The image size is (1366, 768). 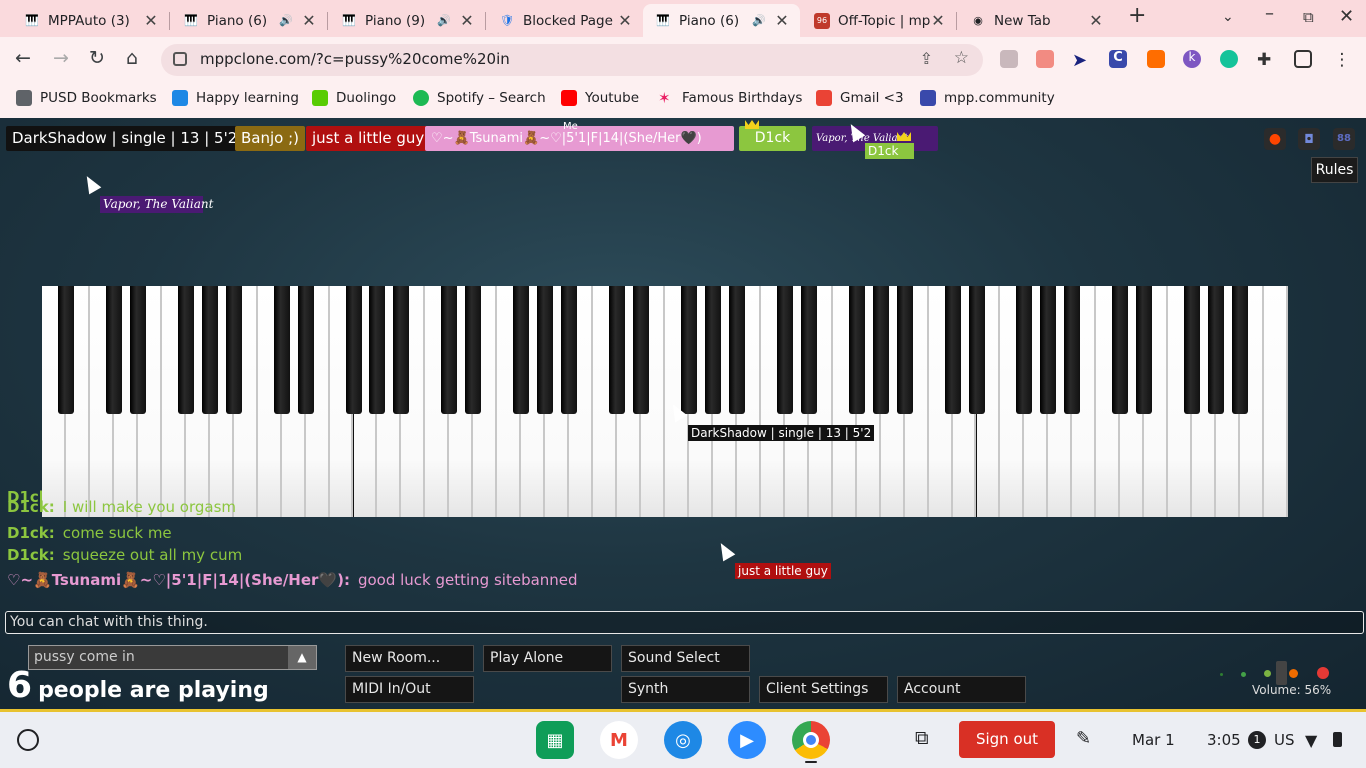 What do you see at coordinates (354, 98) in the screenshot?
I see `bookmark-duolingo: Duolingo` at bounding box center [354, 98].